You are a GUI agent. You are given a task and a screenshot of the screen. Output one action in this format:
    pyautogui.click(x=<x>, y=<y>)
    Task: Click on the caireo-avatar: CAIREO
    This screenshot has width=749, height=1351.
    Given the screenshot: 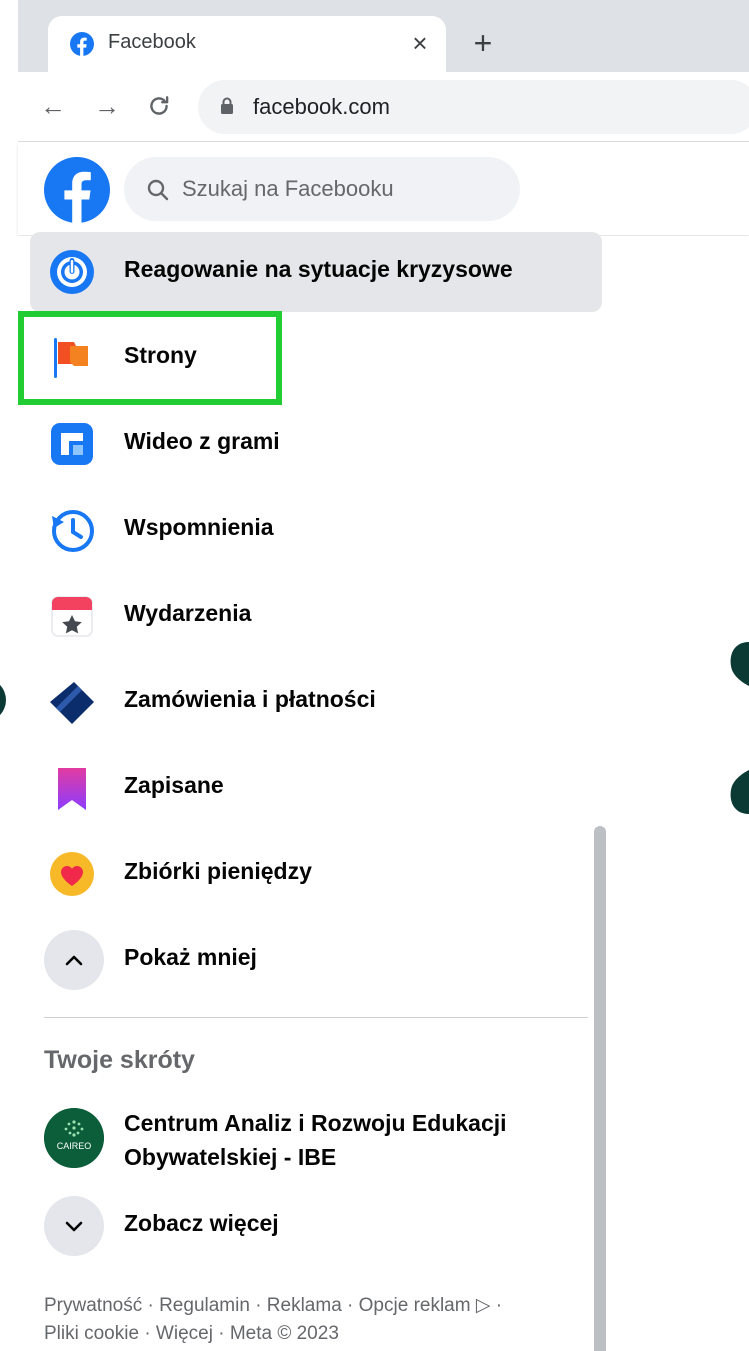 What is the action you would take?
    pyautogui.click(x=74, y=1138)
    